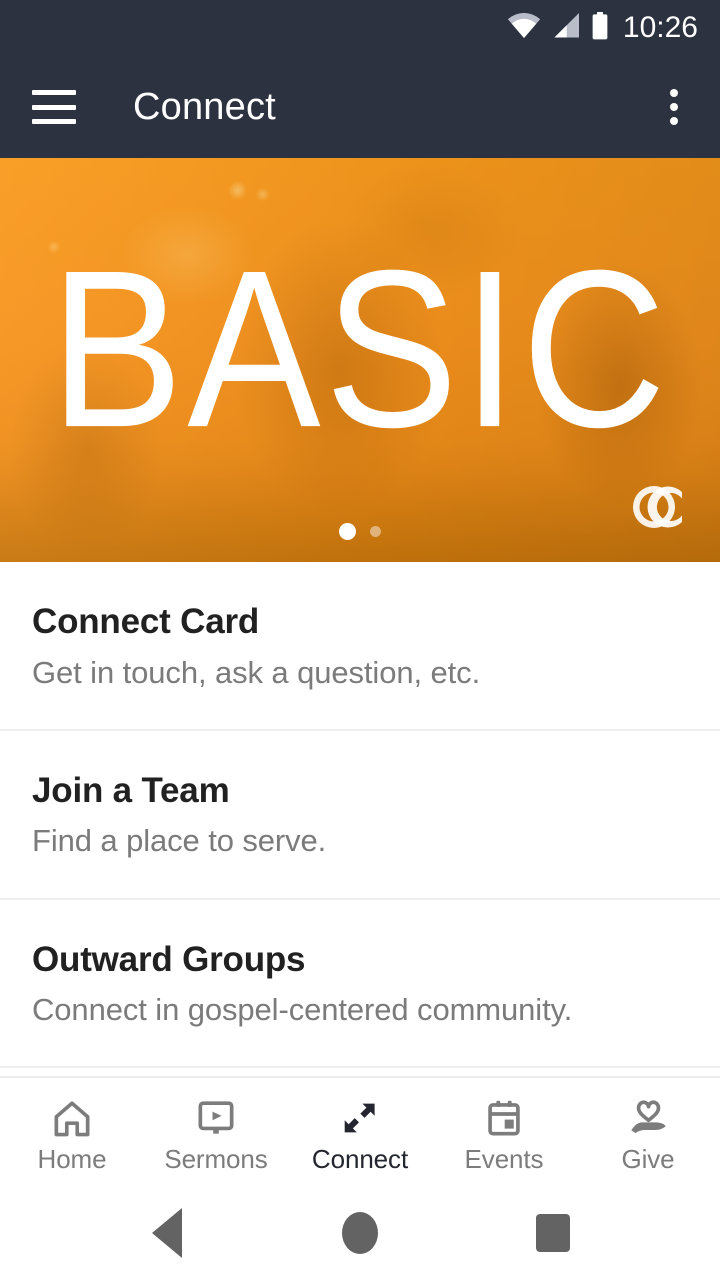 Image resolution: width=720 pixels, height=1280 pixels. What do you see at coordinates (360, 107) in the screenshot?
I see `app-bar: Connect` at bounding box center [360, 107].